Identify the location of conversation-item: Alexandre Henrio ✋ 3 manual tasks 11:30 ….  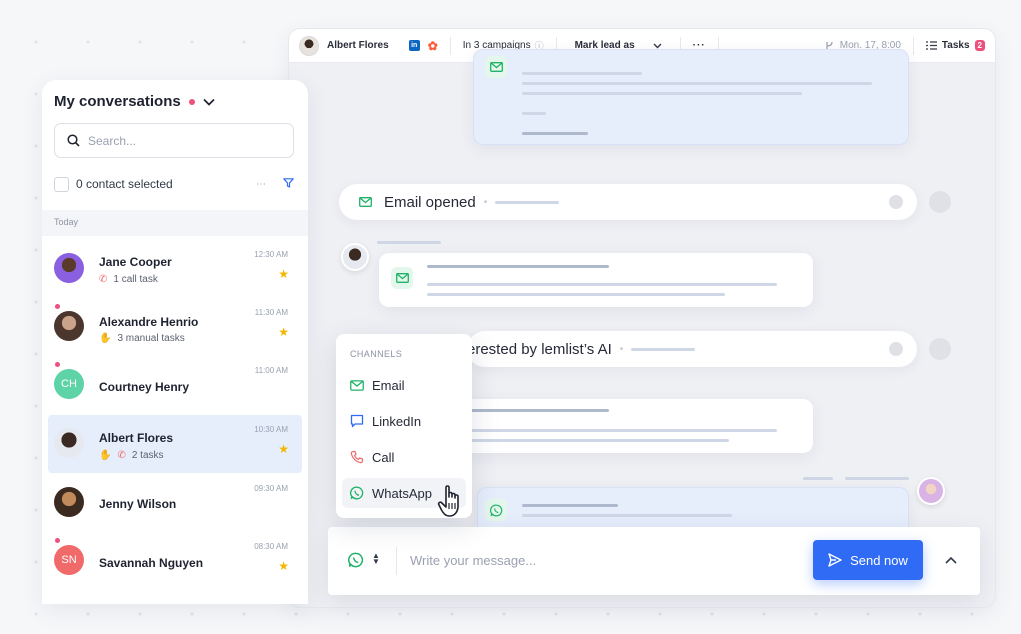
(175, 327).